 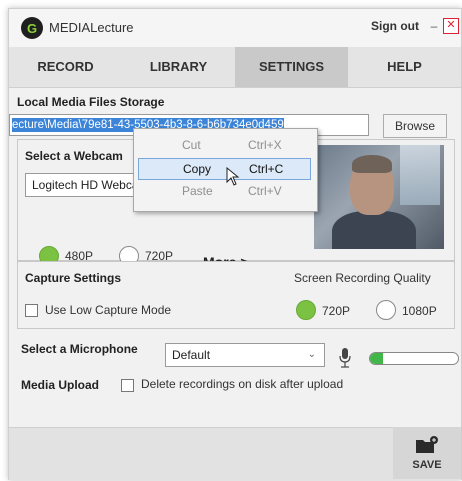 I want to click on delete-after-upload-checkbox, so click(x=127, y=385).